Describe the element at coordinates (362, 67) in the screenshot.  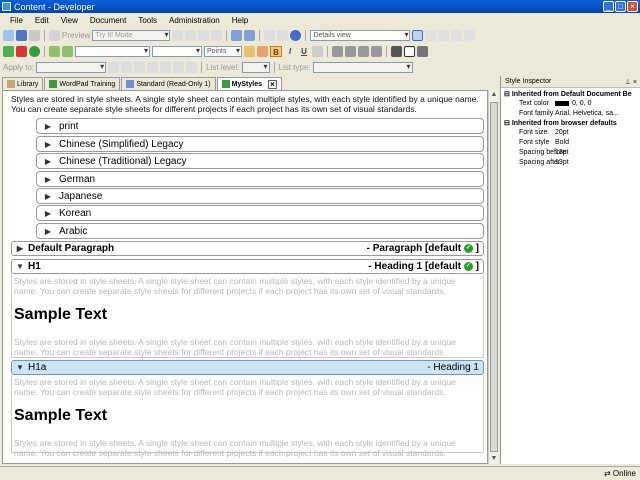
I see `list-type-select` at that location.